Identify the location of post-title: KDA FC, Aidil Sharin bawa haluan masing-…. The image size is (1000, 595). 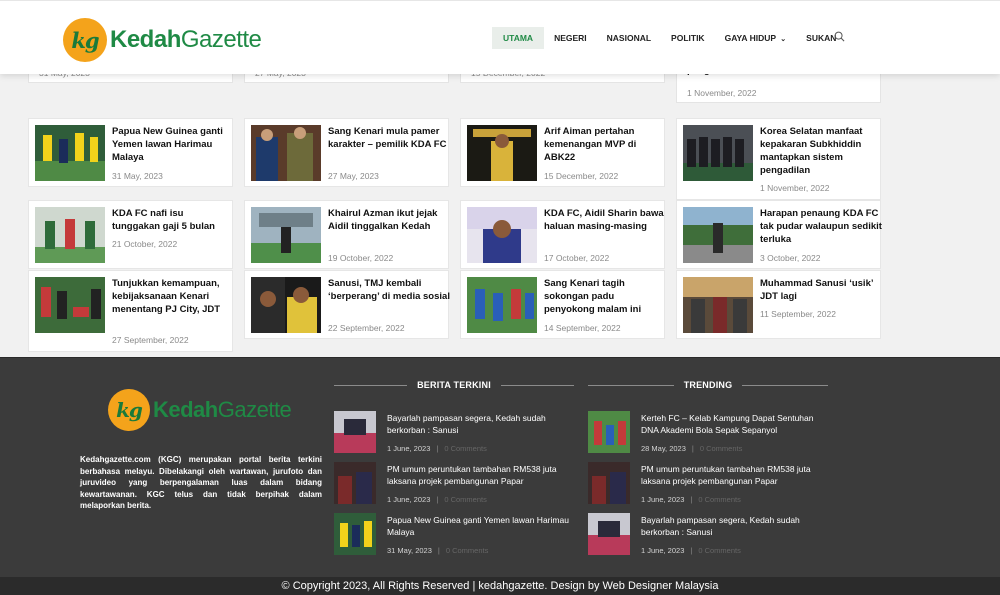
(605, 220).